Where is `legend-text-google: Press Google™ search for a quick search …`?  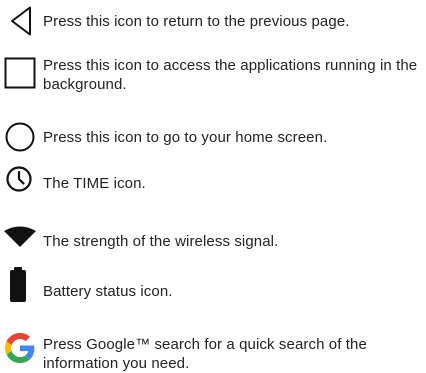
legend-text-google: Press Google™ search for a quick search … is located at coordinates (205, 354).